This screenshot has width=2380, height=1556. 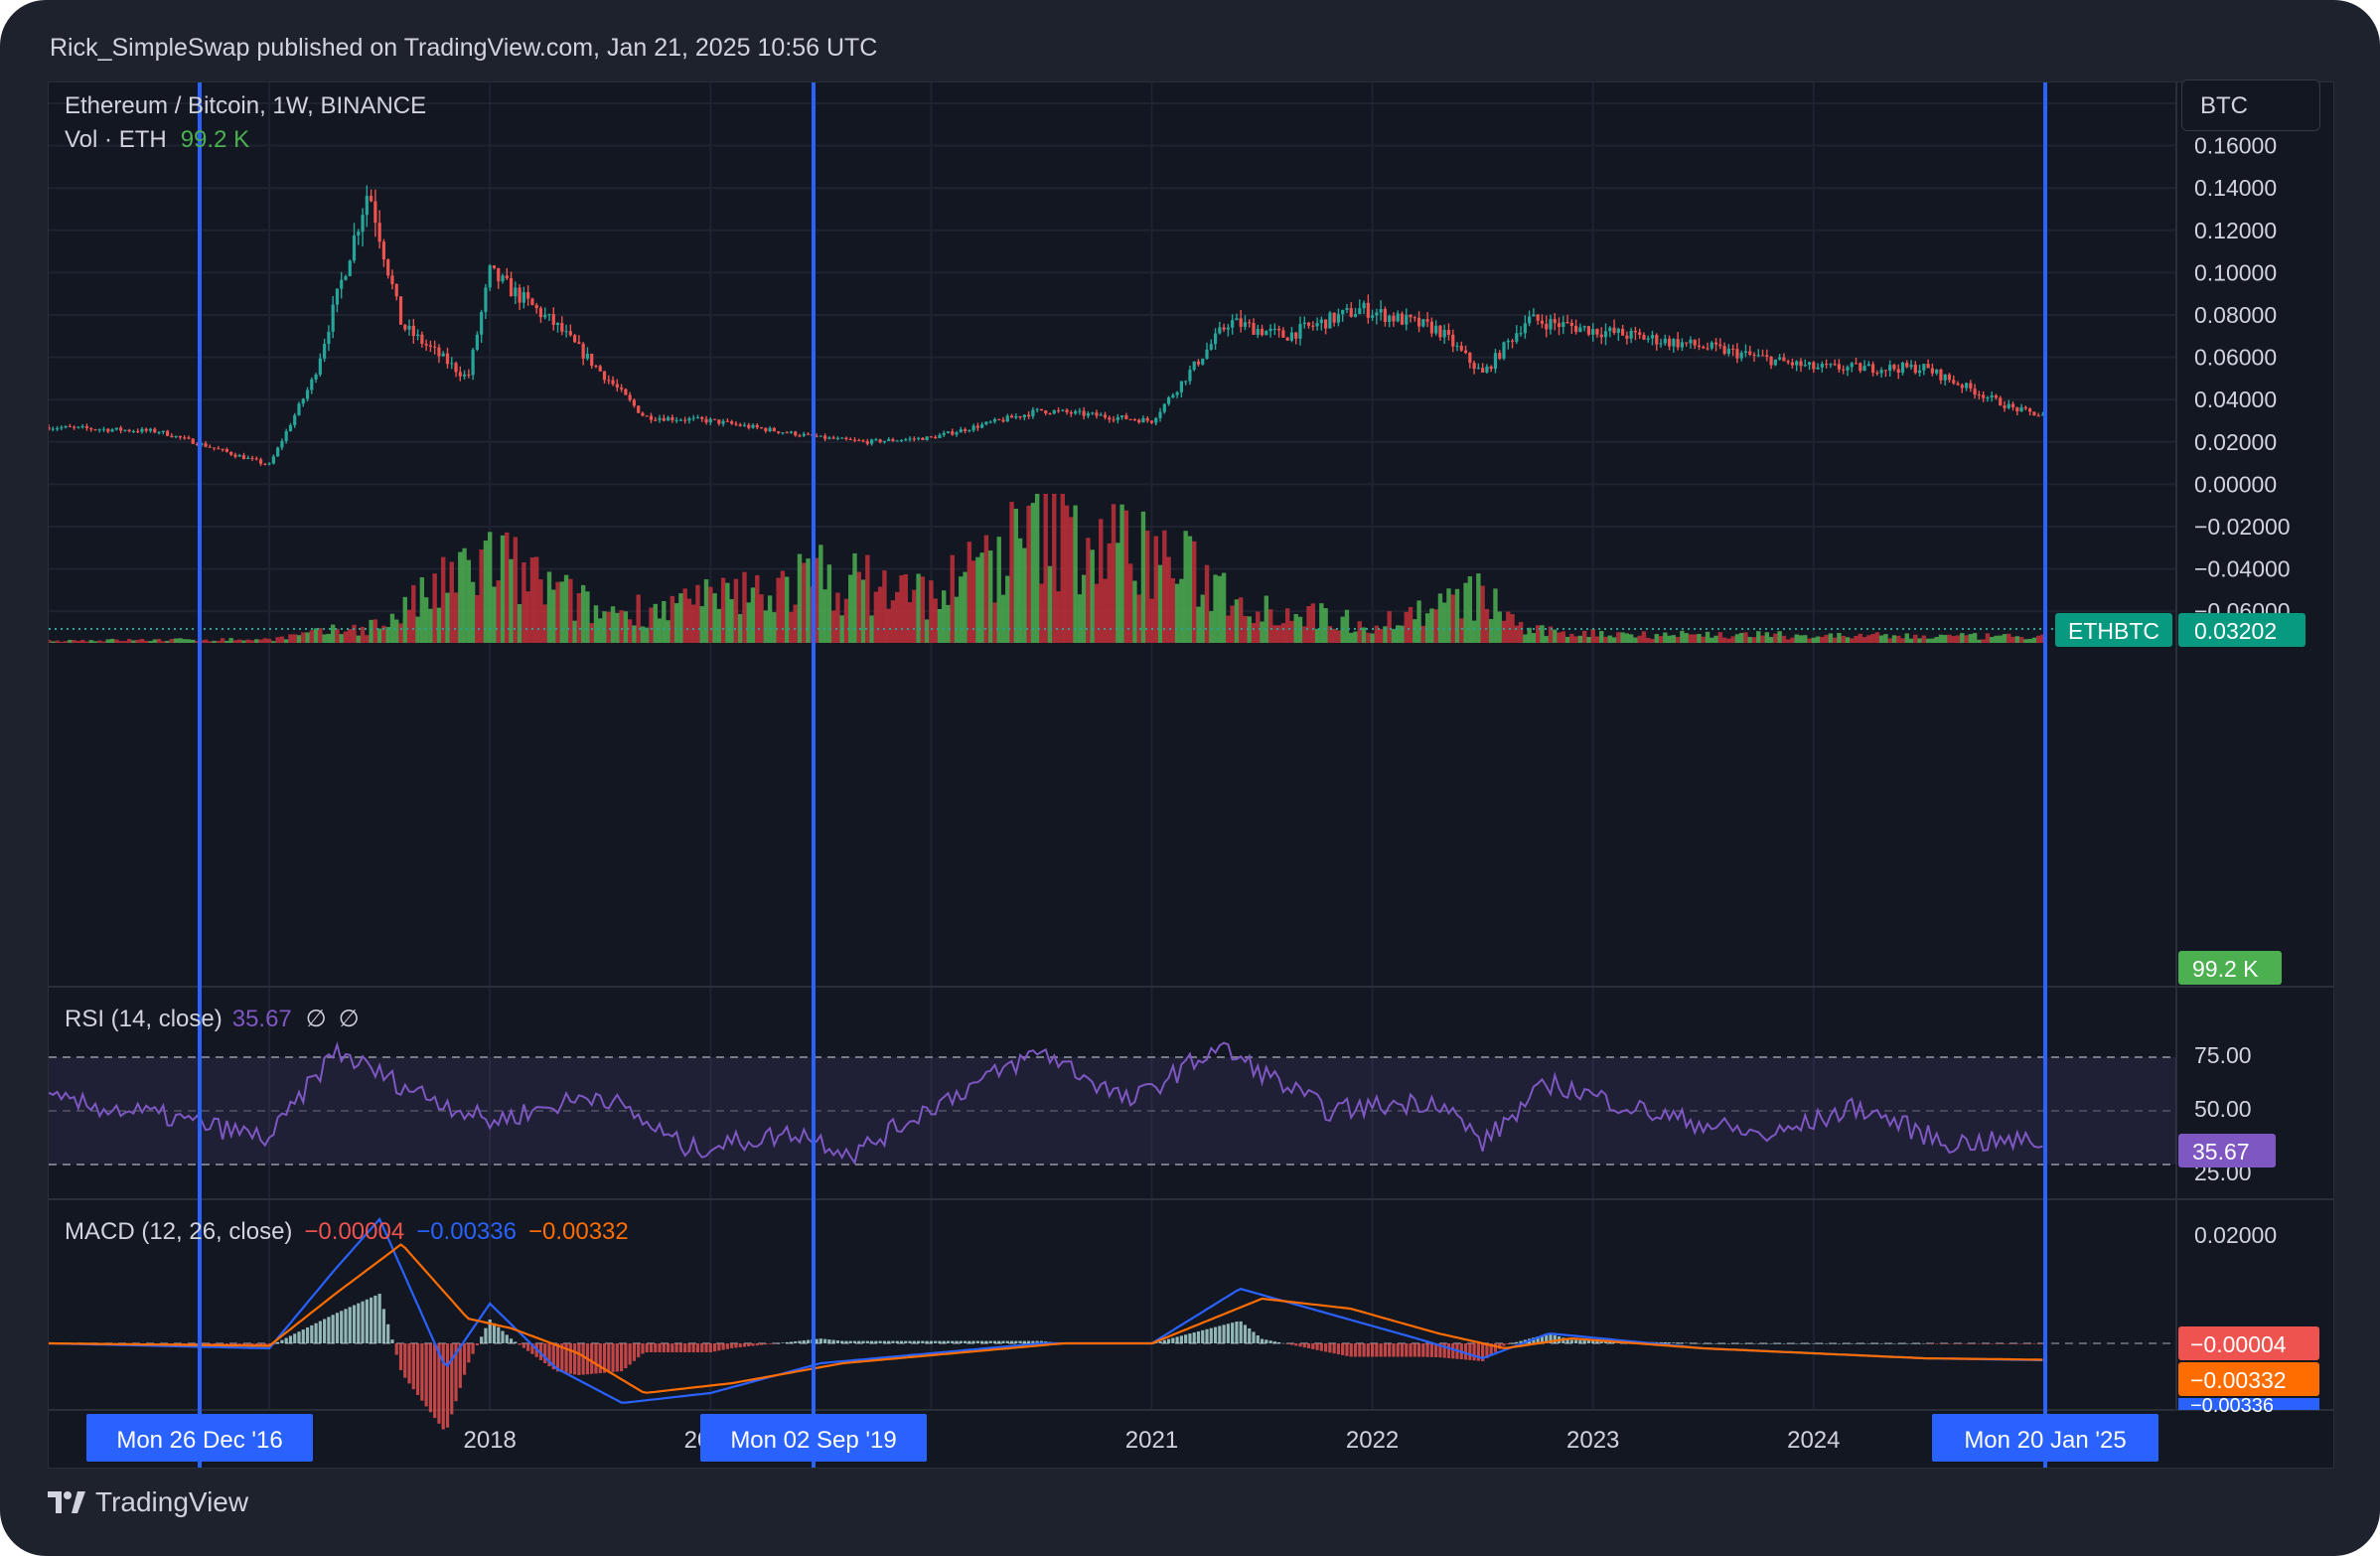 I want to click on tradingview-logo-icon, so click(x=66, y=1502).